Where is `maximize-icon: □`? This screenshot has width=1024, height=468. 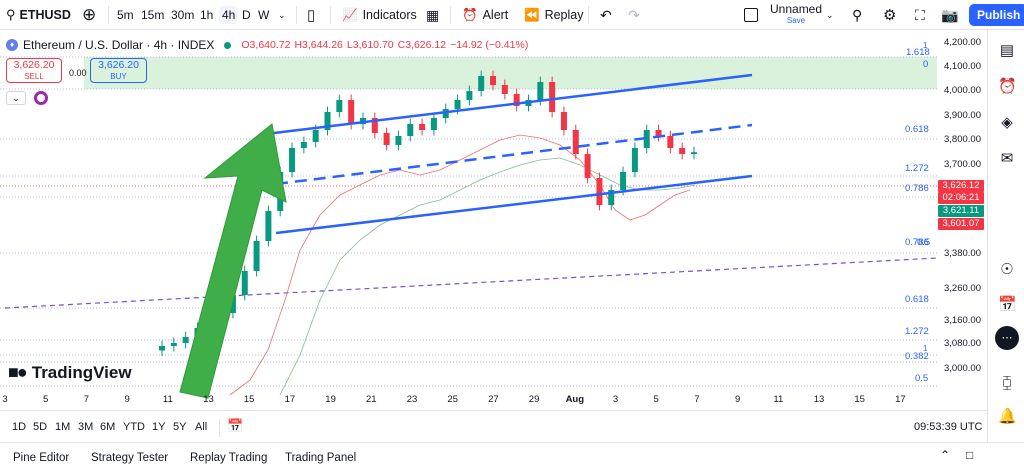
maximize-icon: □ is located at coordinates (969, 455).